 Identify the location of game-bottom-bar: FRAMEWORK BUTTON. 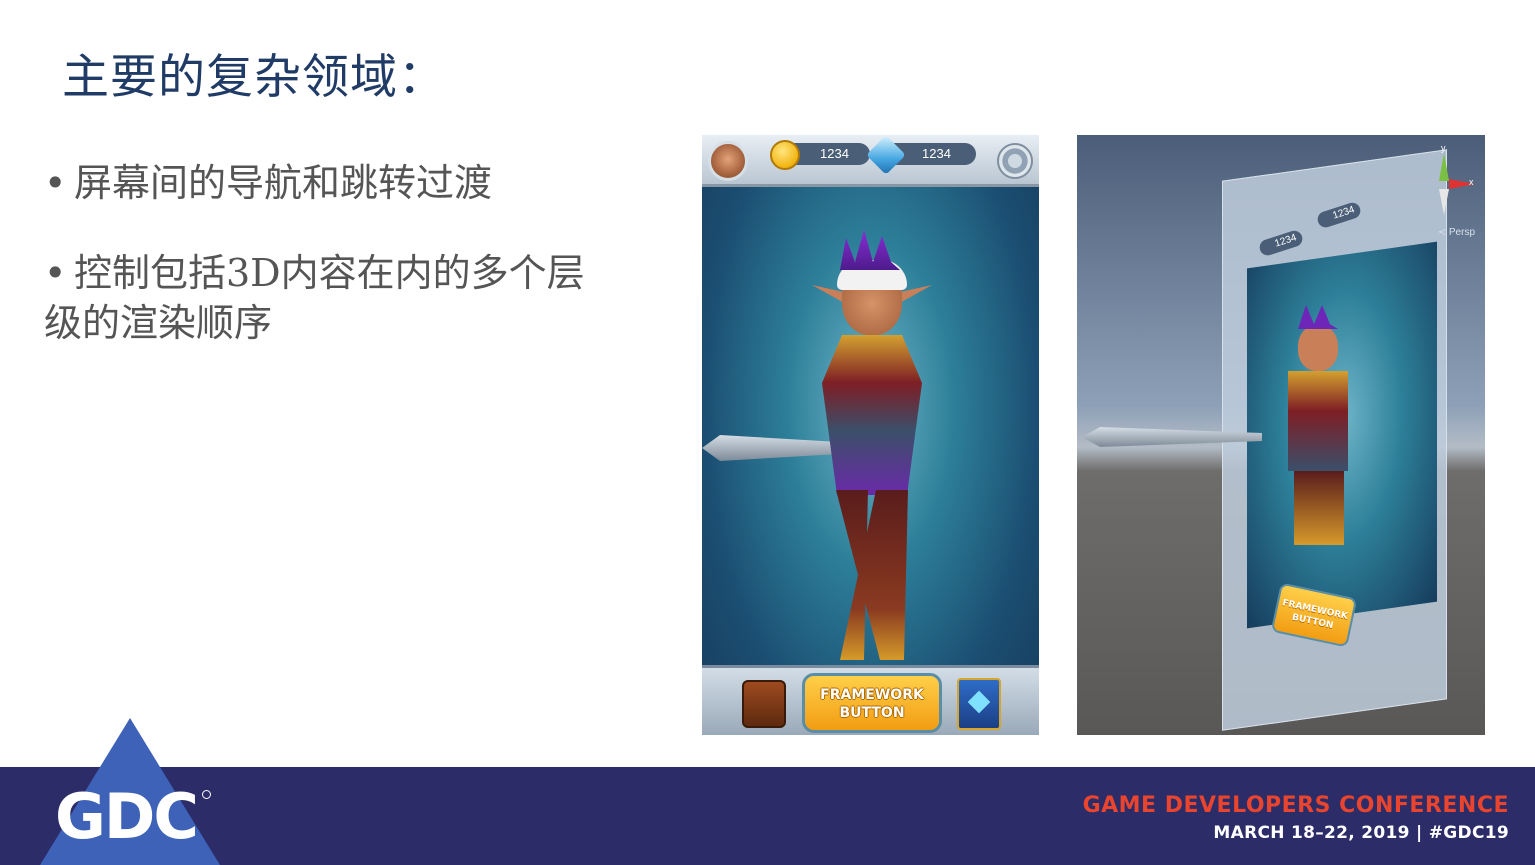
(870, 700).